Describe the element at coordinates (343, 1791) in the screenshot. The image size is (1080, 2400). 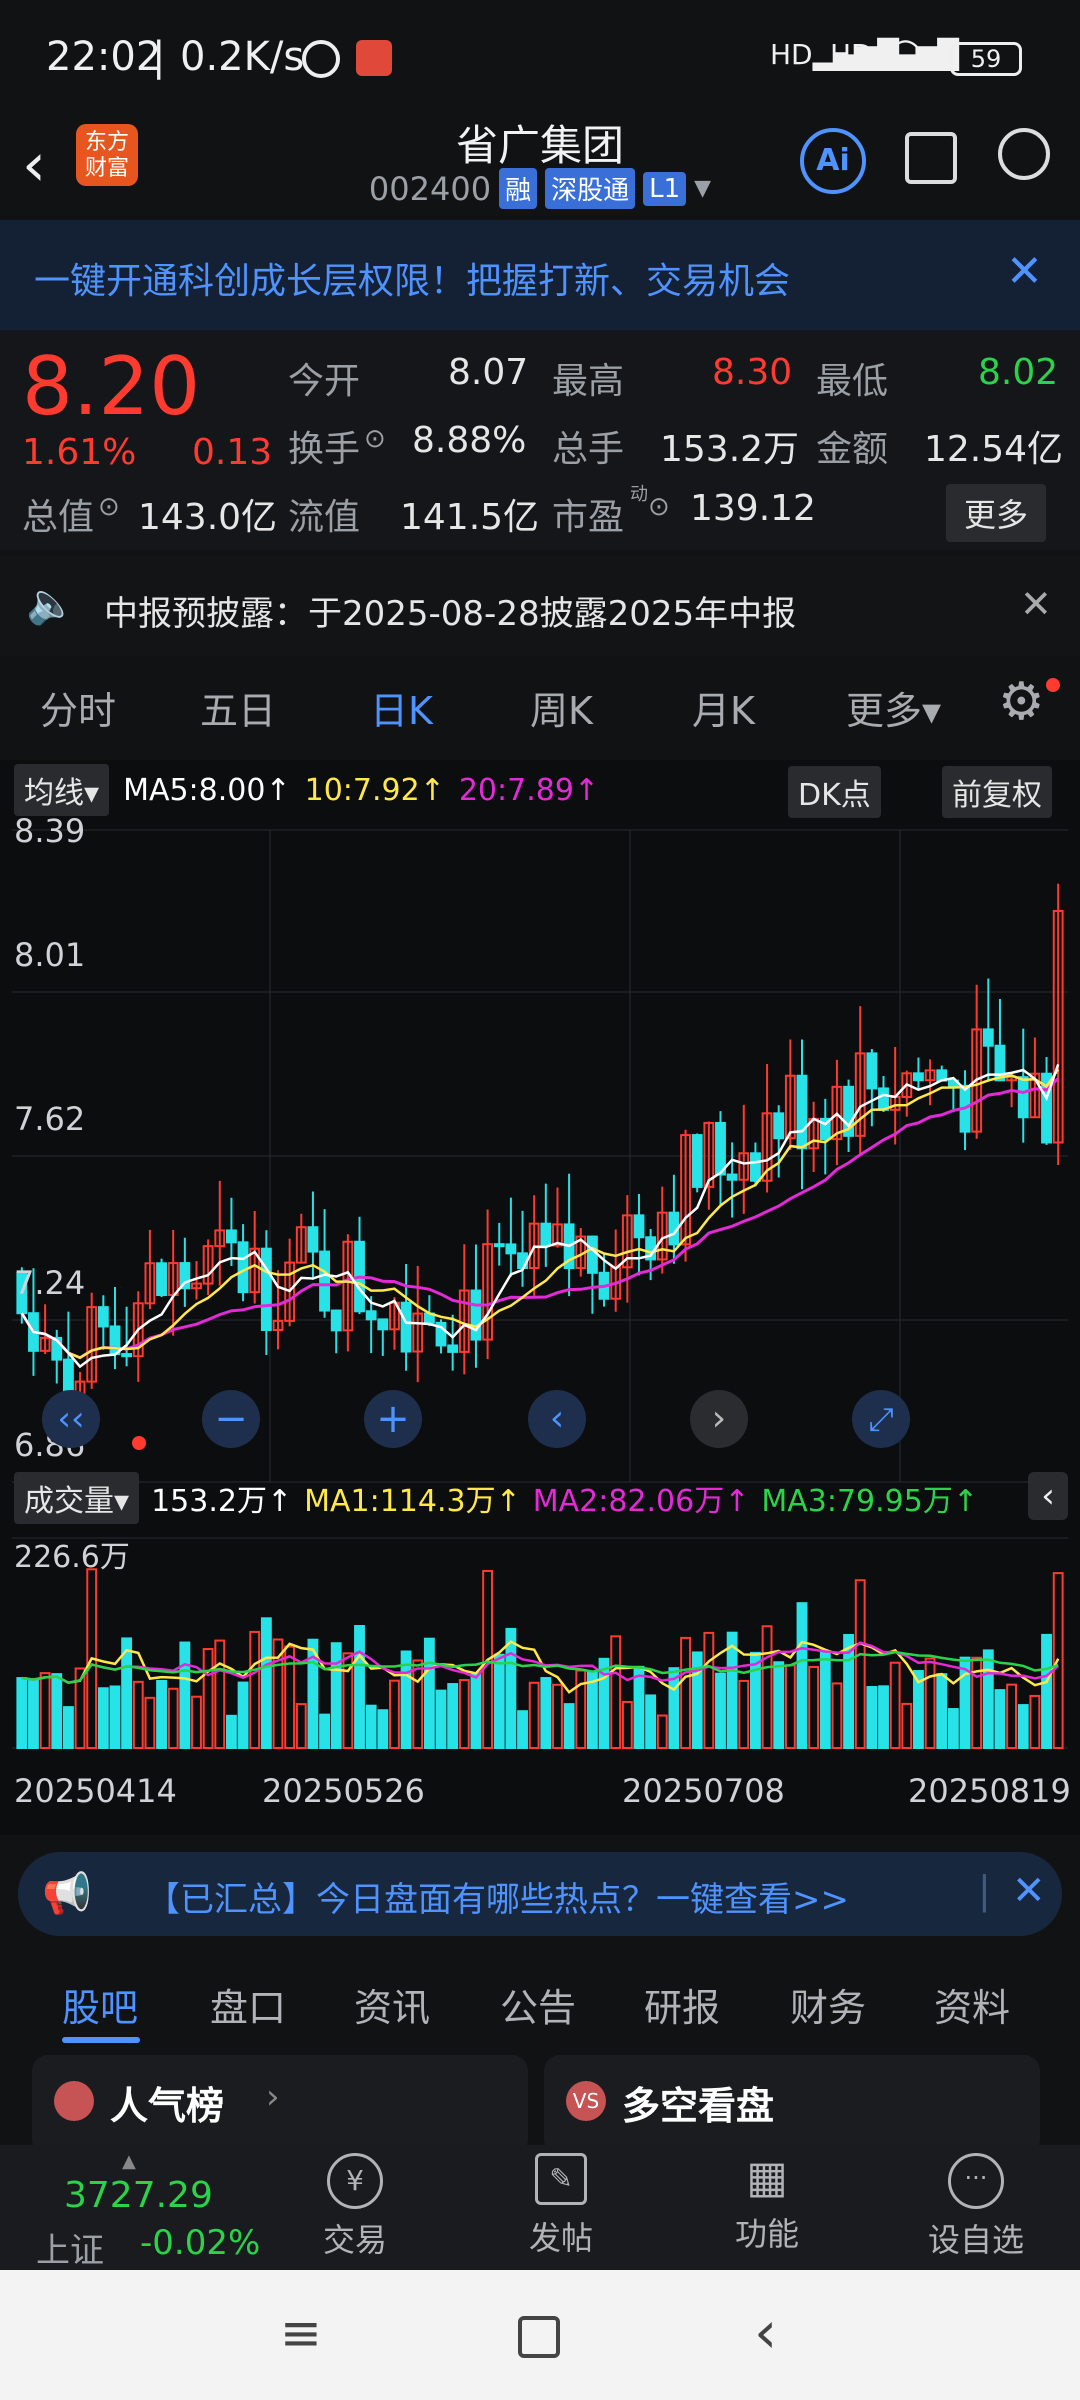
I see `date-tick: 20250526` at that location.